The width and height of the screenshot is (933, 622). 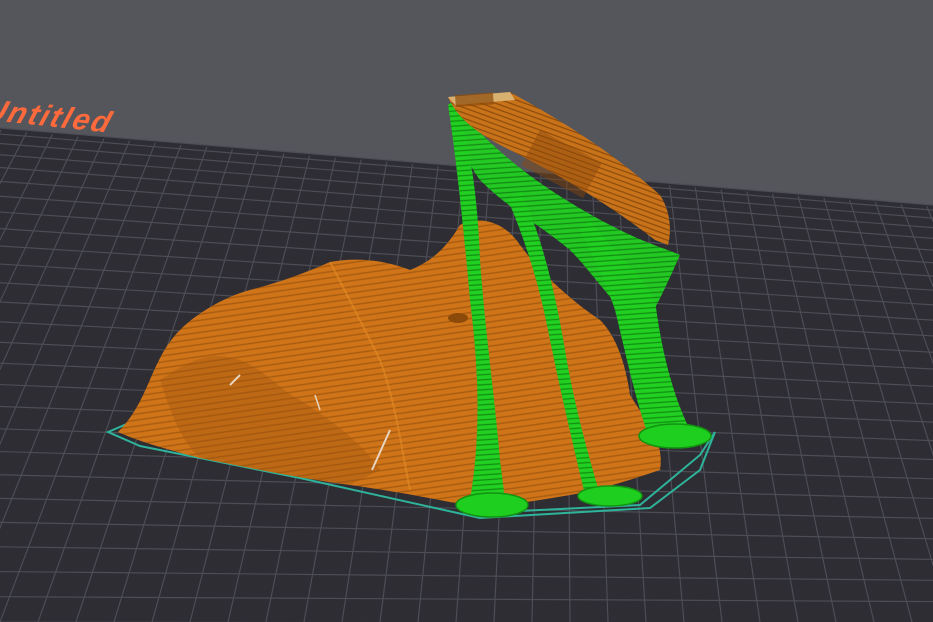 I want to click on support-base-middle, so click(x=610, y=496).